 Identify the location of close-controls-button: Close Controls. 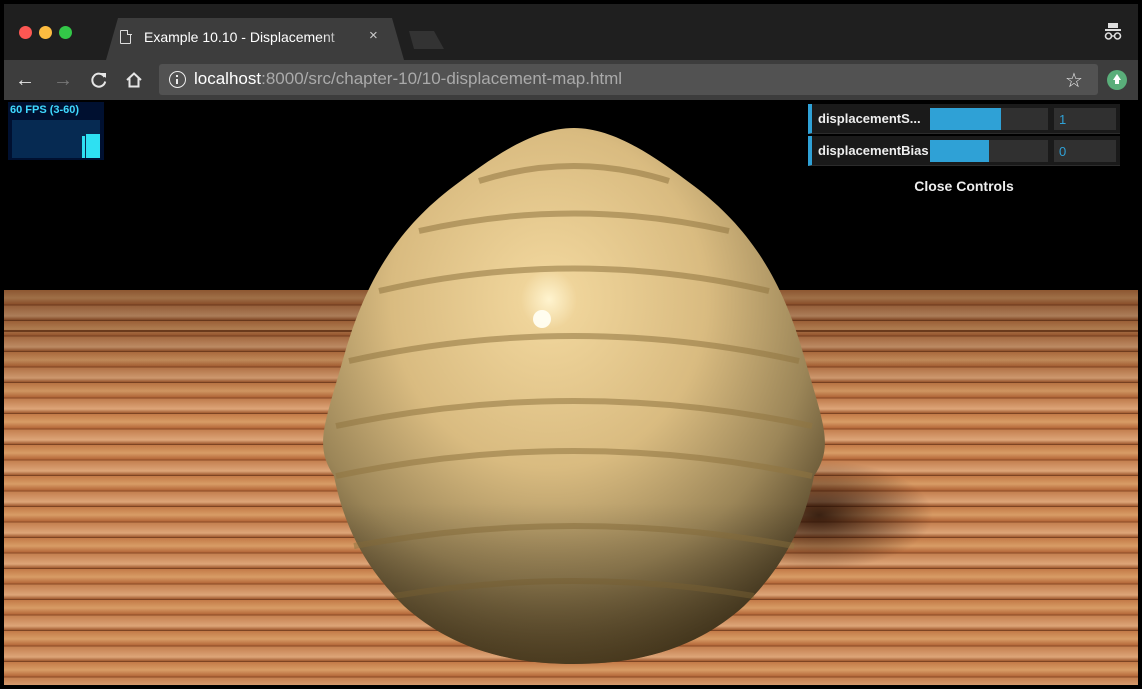
(964, 186).